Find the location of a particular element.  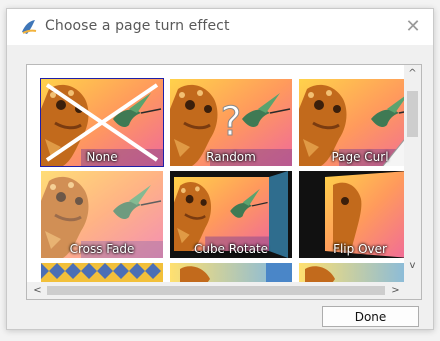

scroll-down-icon: v is located at coordinates (412, 265).